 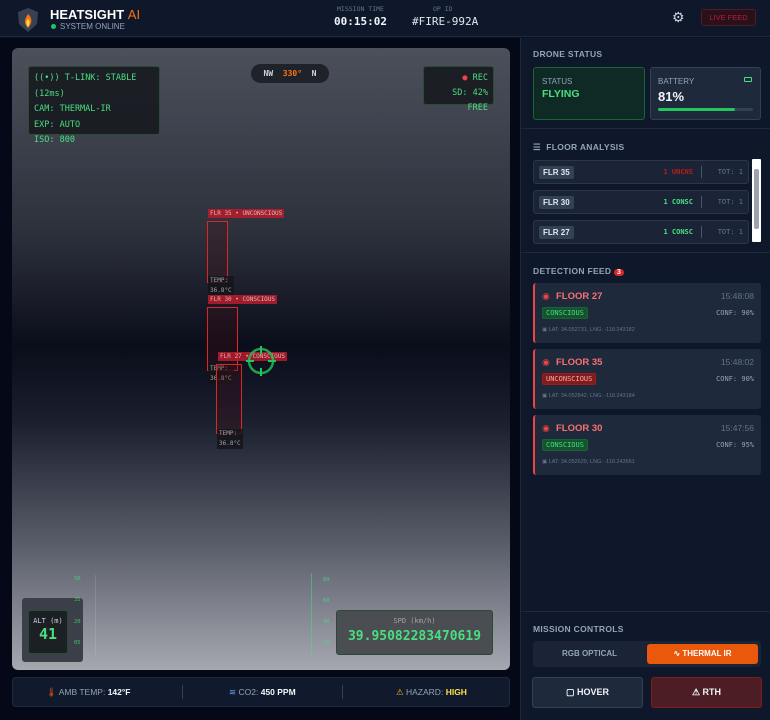 I want to click on compass-right: N, so click(x=314, y=73).